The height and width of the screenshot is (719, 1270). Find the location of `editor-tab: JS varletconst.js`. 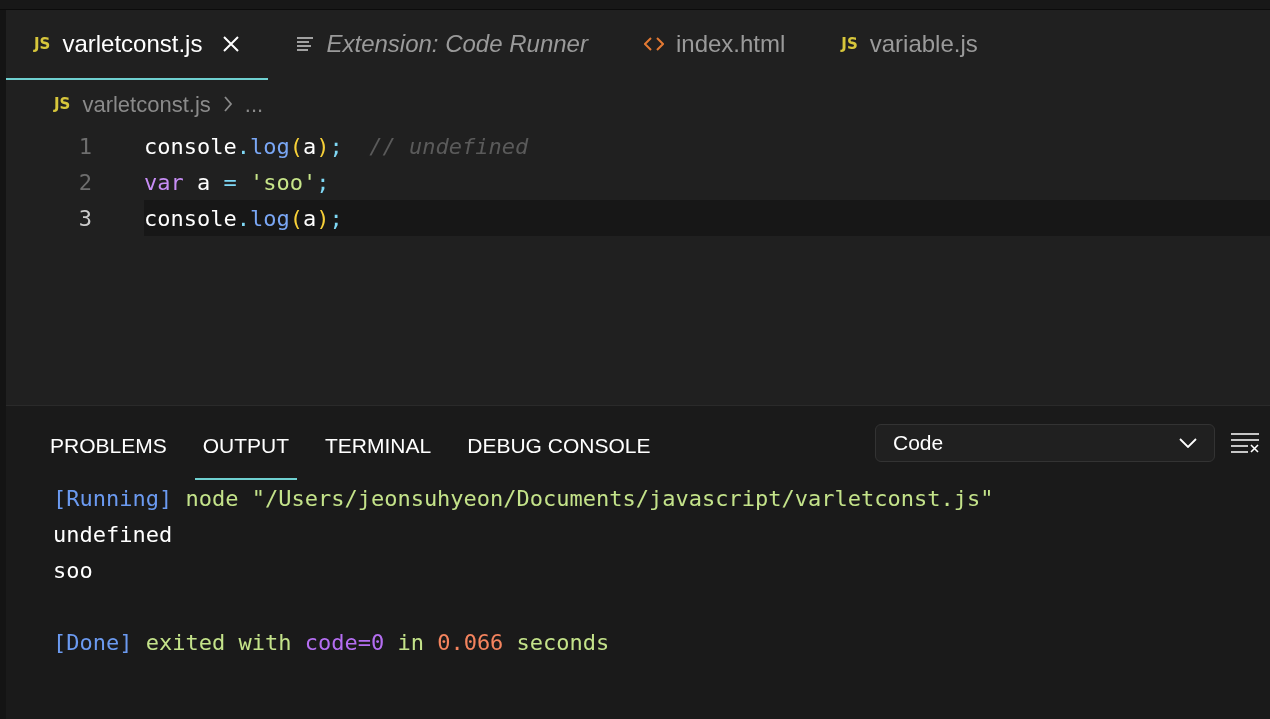

editor-tab: JS varletconst.js is located at coordinates (137, 45).